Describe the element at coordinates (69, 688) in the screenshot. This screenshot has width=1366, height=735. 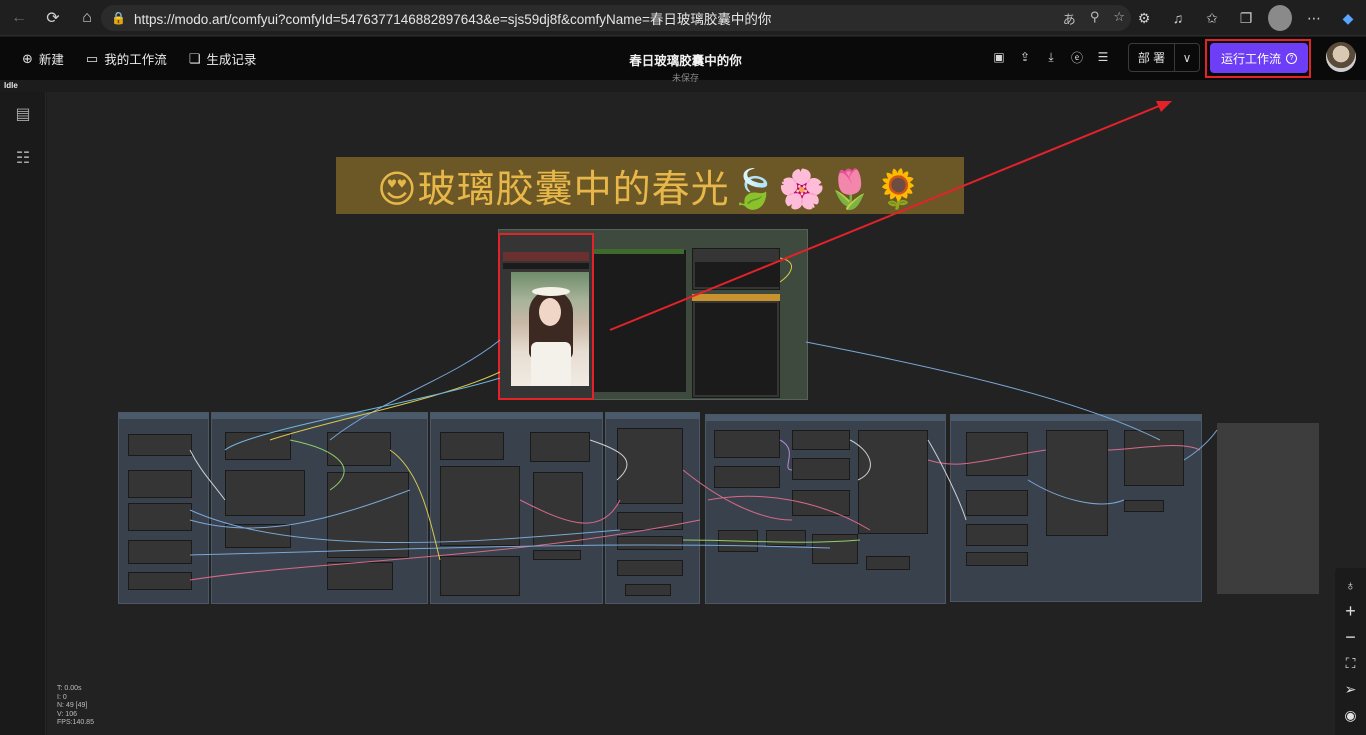
I see `stat-time: T: 0.00s` at that location.